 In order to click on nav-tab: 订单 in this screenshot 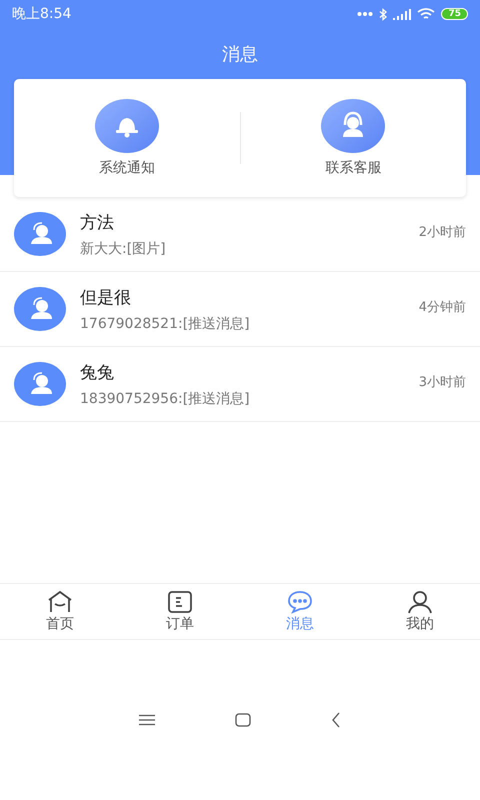, I will do `click(180, 611)`.